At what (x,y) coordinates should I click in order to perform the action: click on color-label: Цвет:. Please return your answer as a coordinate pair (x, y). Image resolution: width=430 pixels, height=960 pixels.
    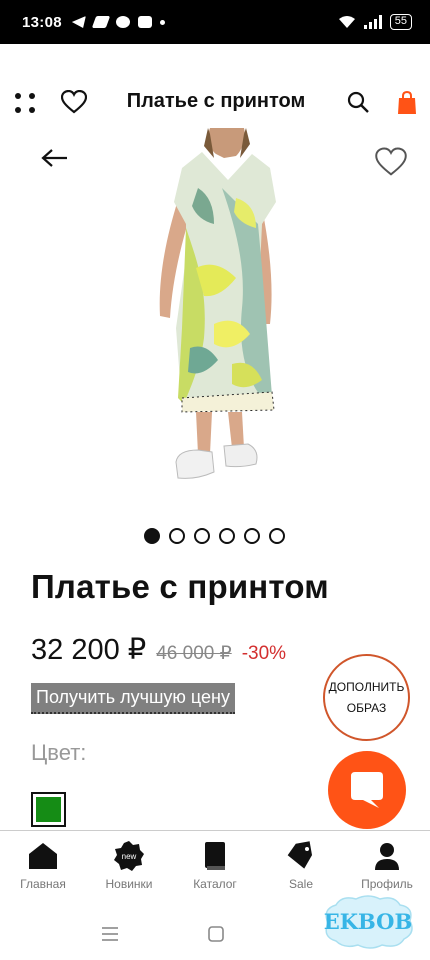
    Looking at the image, I should click on (59, 752).